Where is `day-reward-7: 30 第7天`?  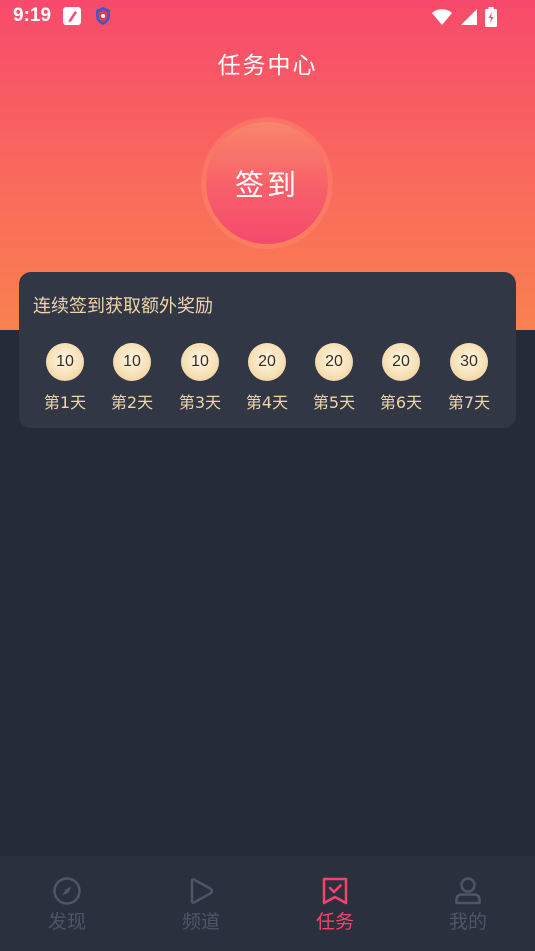
day-reward-7: 30 第7天 is located at coordinates (469, 378).